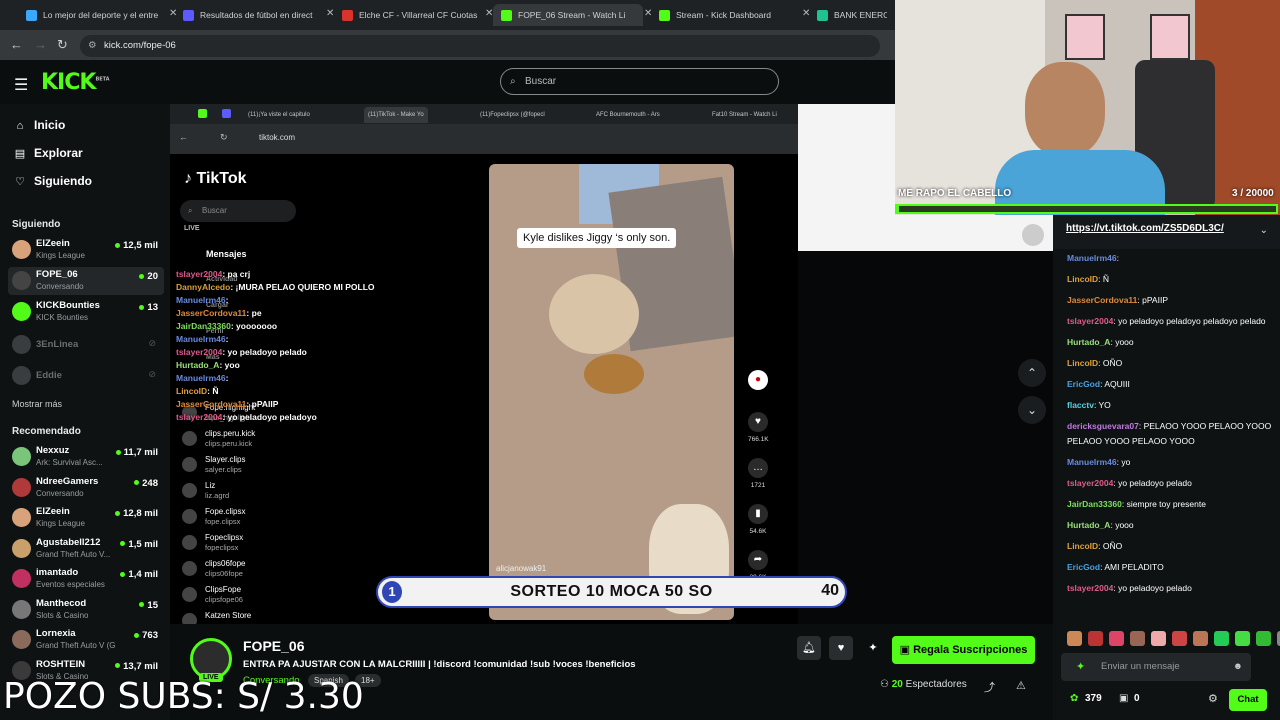  I want to click on tab-favicon-icon, so click(664, 15).